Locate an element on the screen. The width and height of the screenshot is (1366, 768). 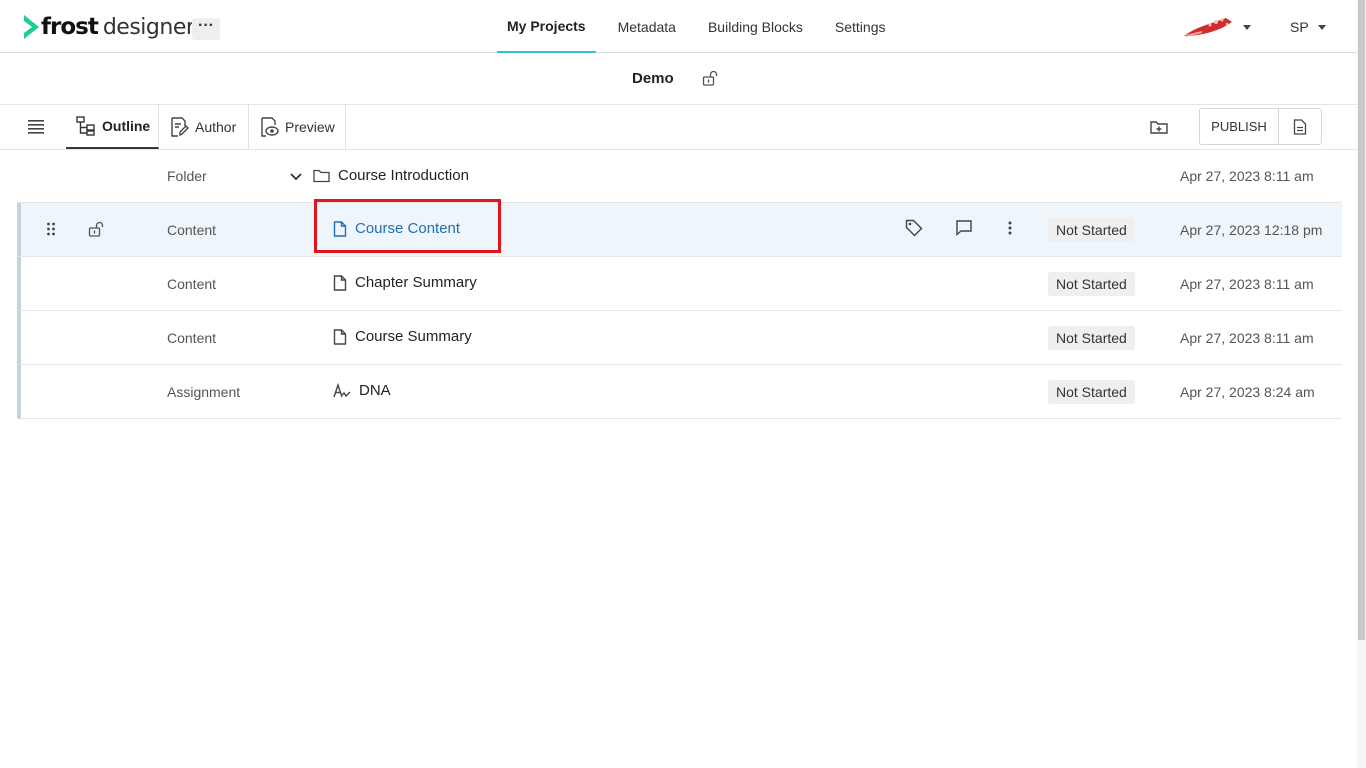
row-name: DNA is located at coordinates (362, 390).